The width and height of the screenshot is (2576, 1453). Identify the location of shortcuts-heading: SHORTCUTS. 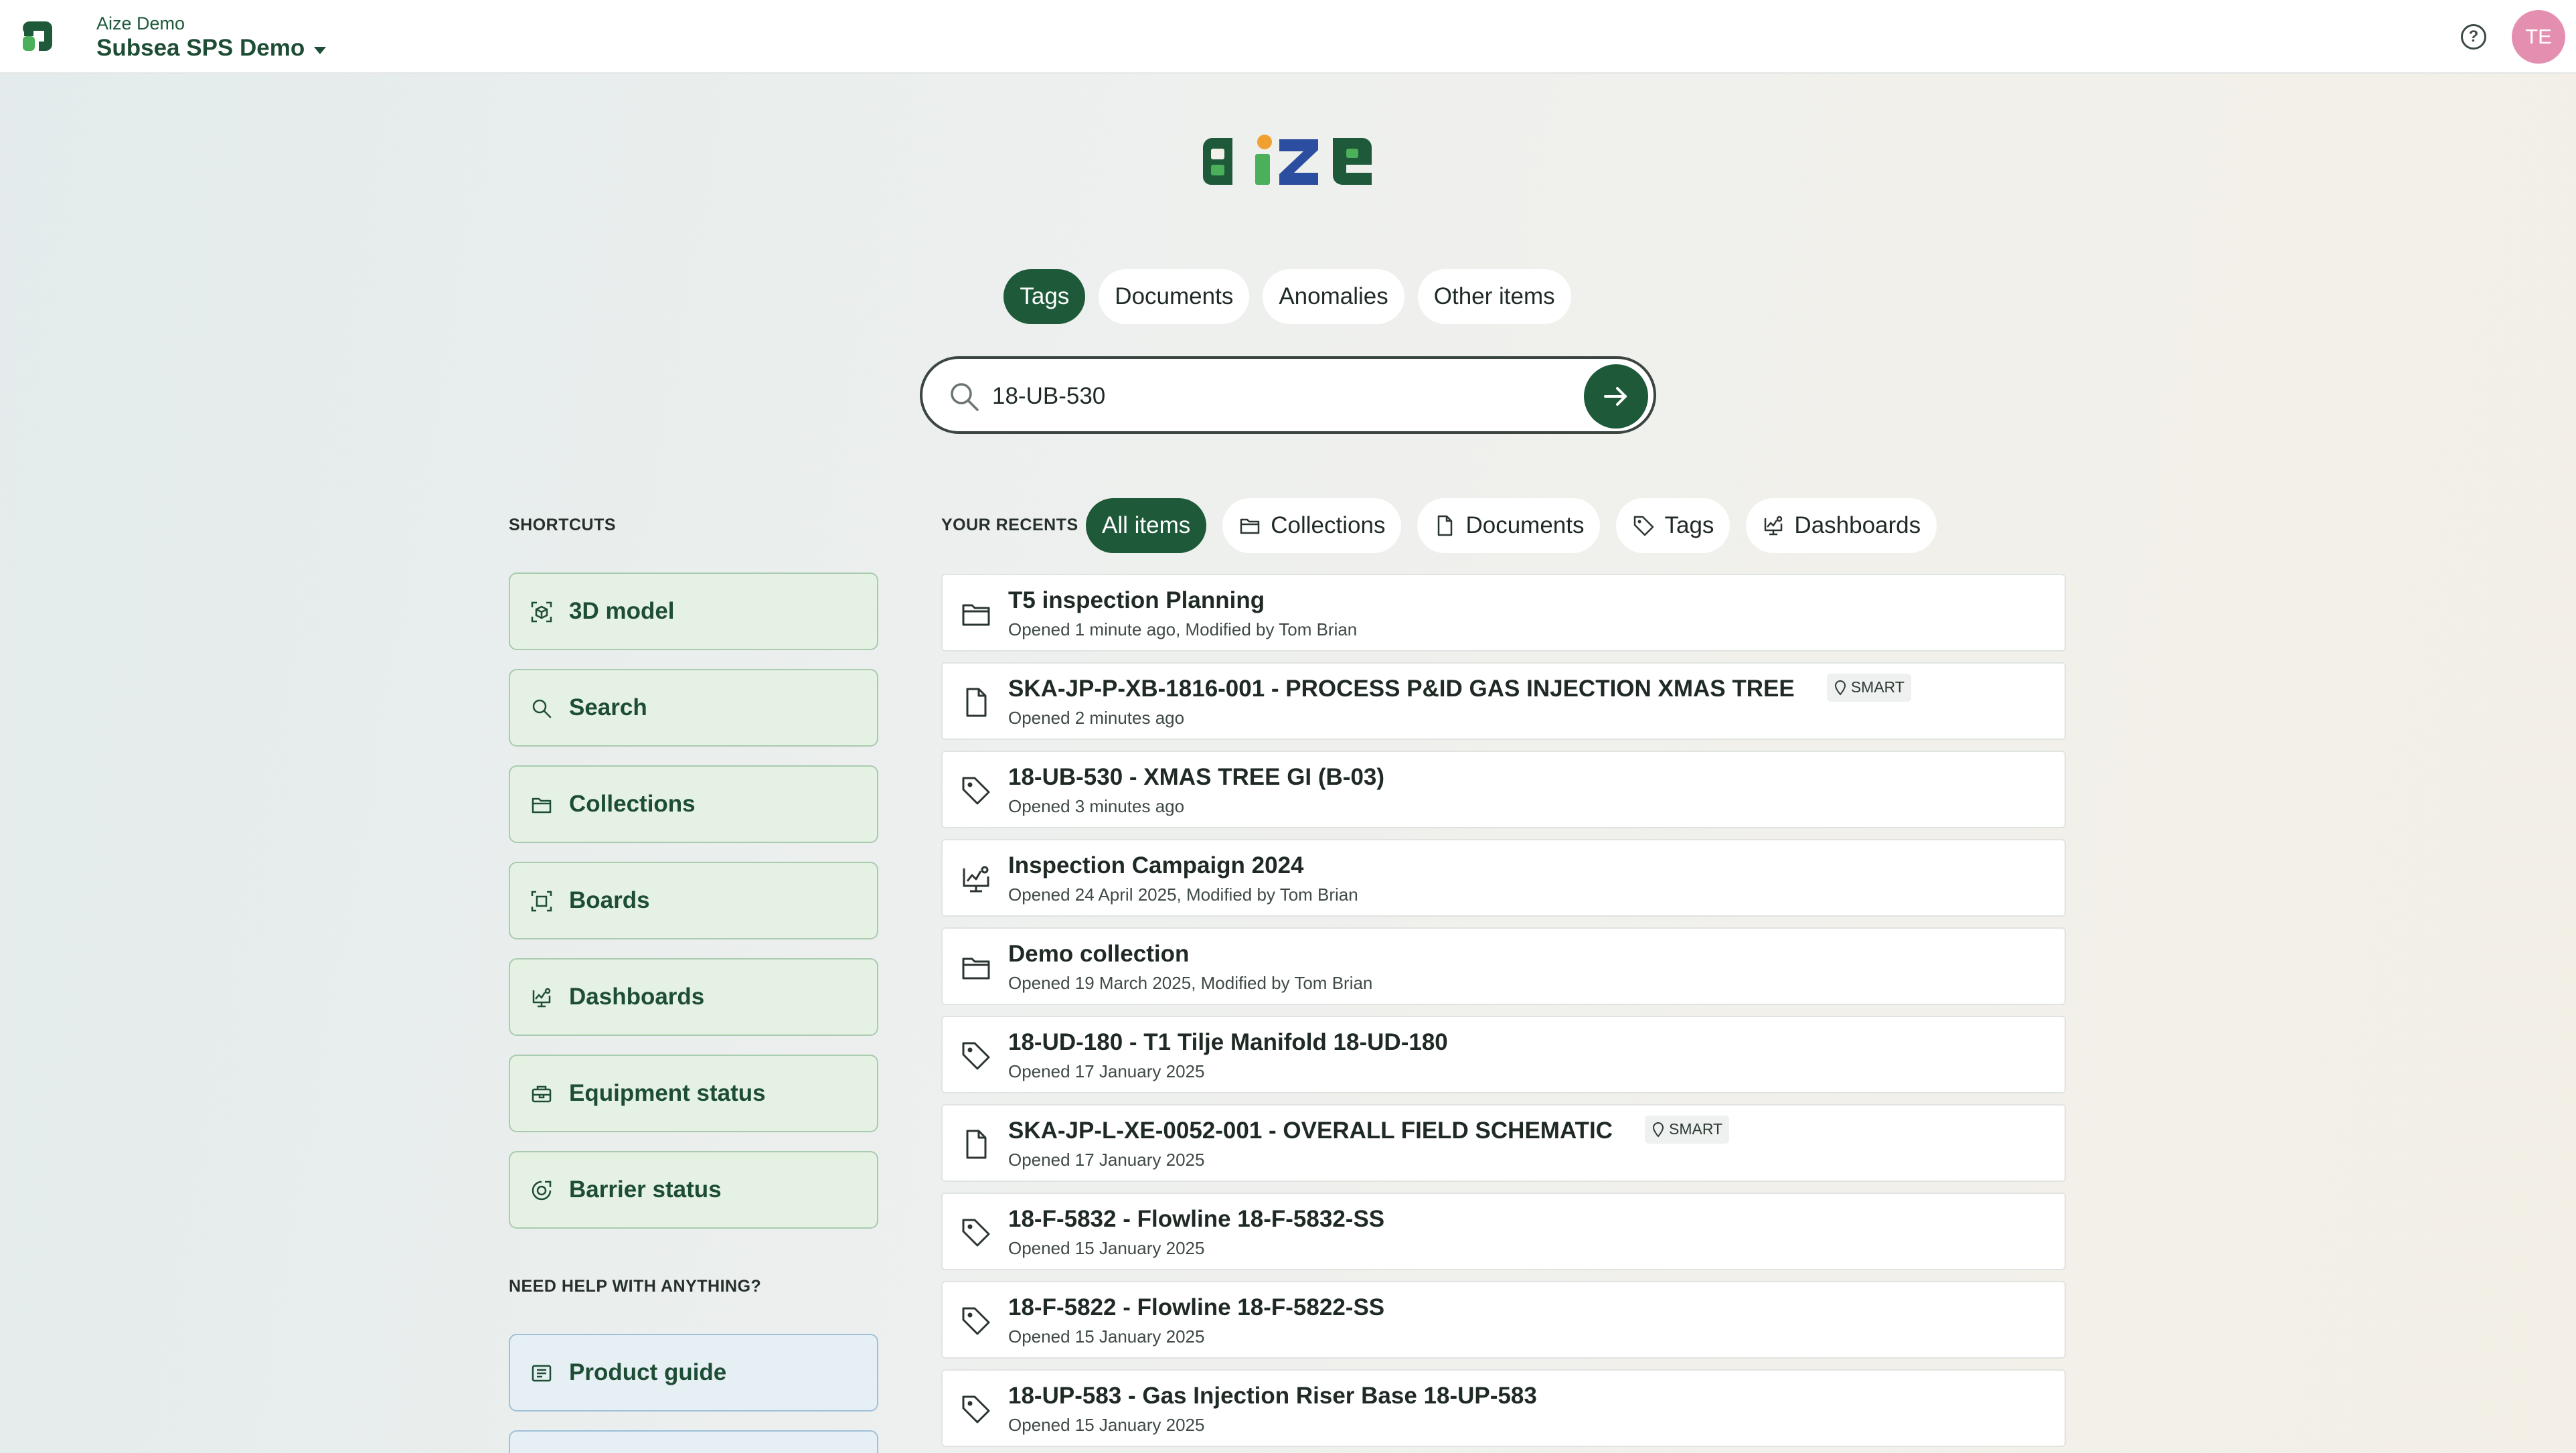
(563, 525).